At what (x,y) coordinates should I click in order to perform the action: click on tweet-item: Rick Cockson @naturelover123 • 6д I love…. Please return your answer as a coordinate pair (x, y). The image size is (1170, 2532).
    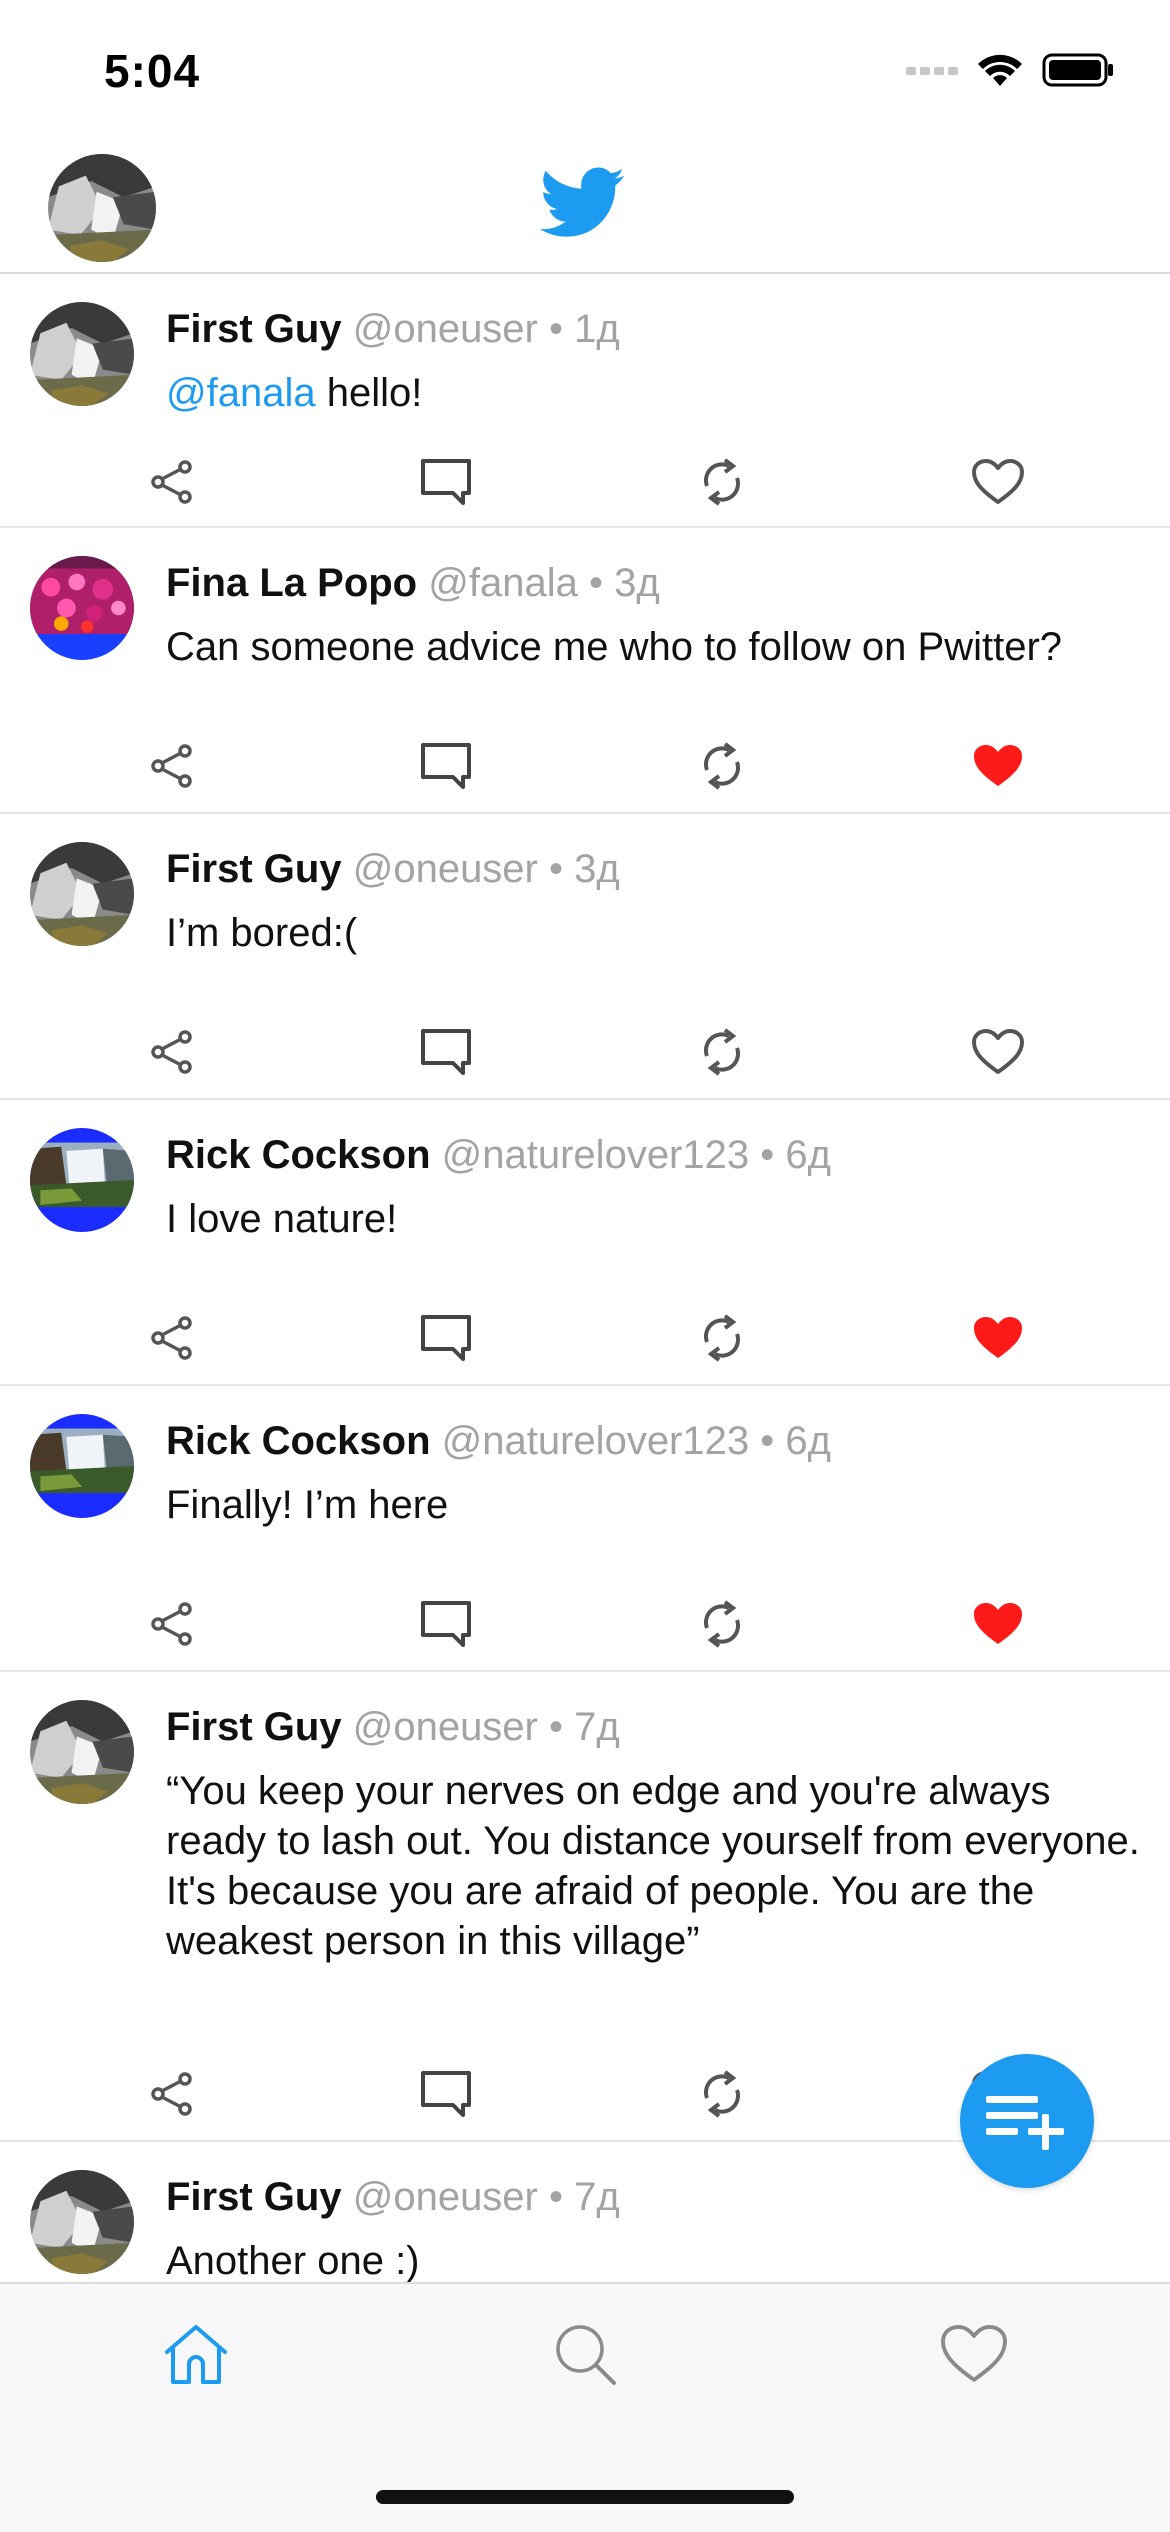
    Looking at the image, I should click on (585, 1244).